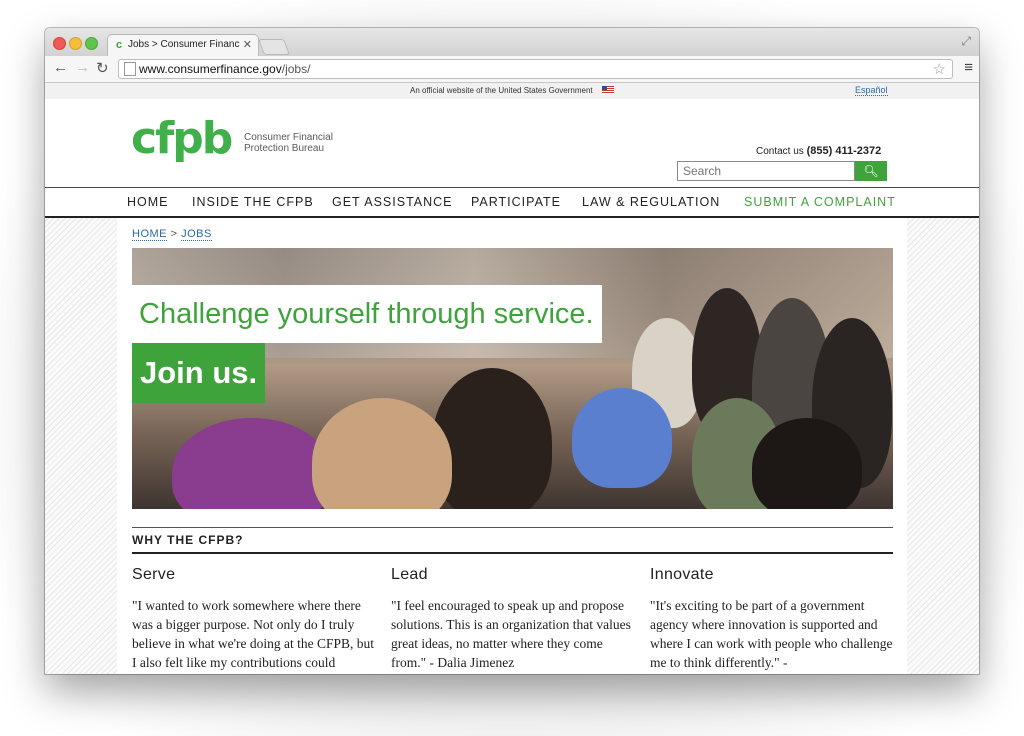 This screenshot has height=736, width=1024. What do you see at coordinates (682, 574) in the screenshot?
I see `innovate-heading: Innovate` at bounding box center [682, 574].